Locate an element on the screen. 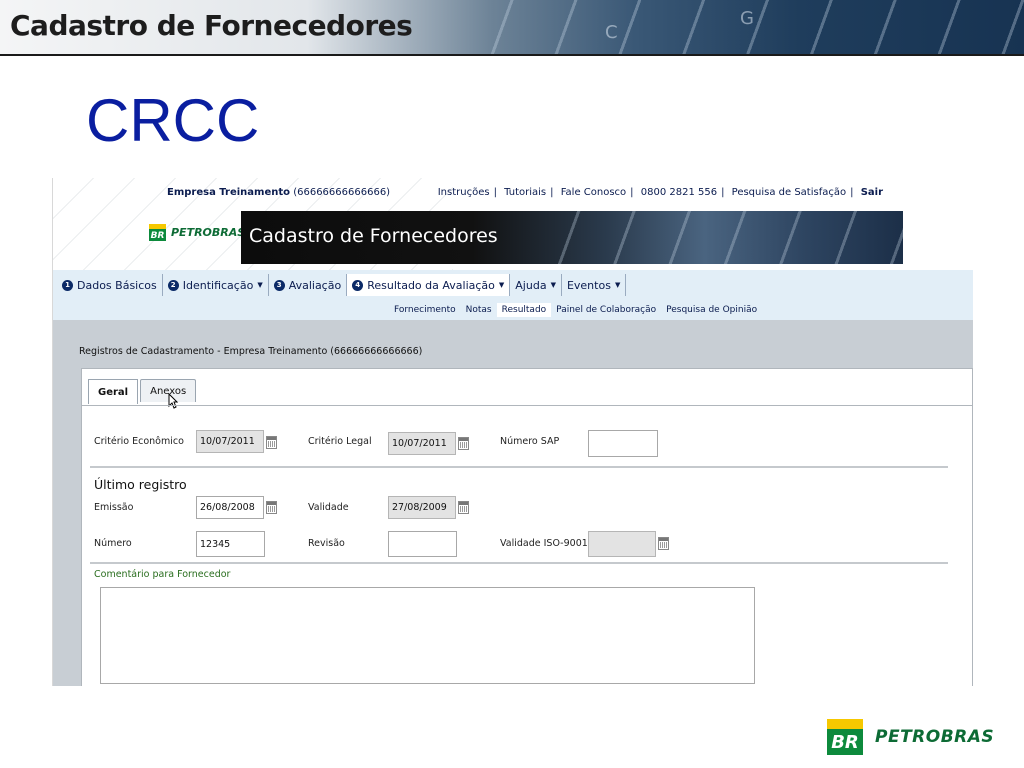  submenu-resultado: Resultado is located at coordinates (524, 310).